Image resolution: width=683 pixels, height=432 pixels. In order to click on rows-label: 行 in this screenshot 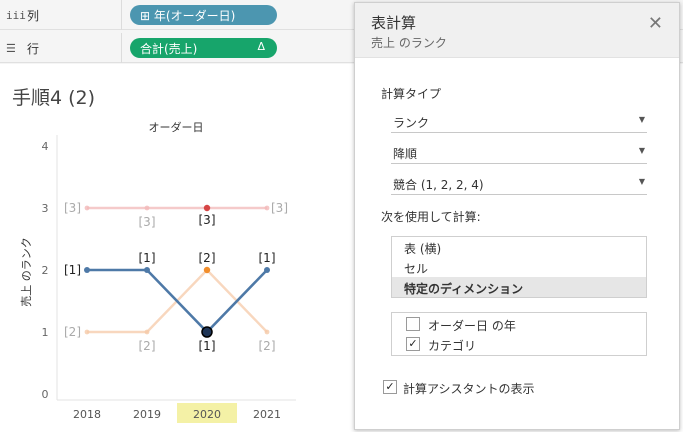, I will do `click(33, 49)`.